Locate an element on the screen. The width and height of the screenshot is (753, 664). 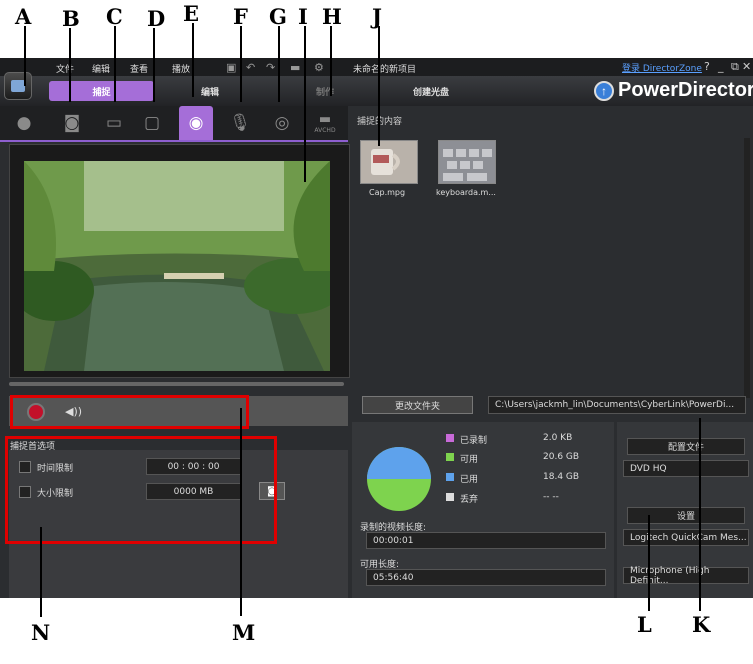
park-scene-image is located at coordinates (177, 266).